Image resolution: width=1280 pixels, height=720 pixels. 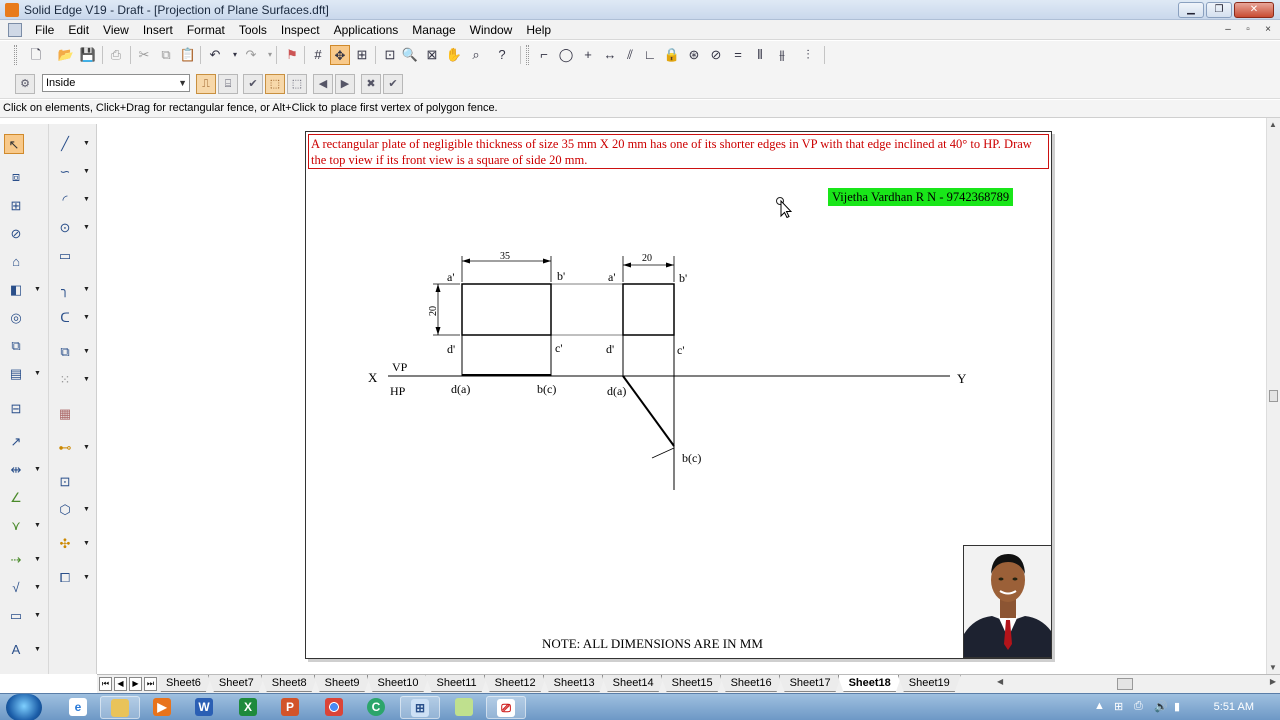 What do you see at coordinates (929, 683) in the screenshot?
I see `tab-sheet19: Sheet19` at bounding box center [929, 683].